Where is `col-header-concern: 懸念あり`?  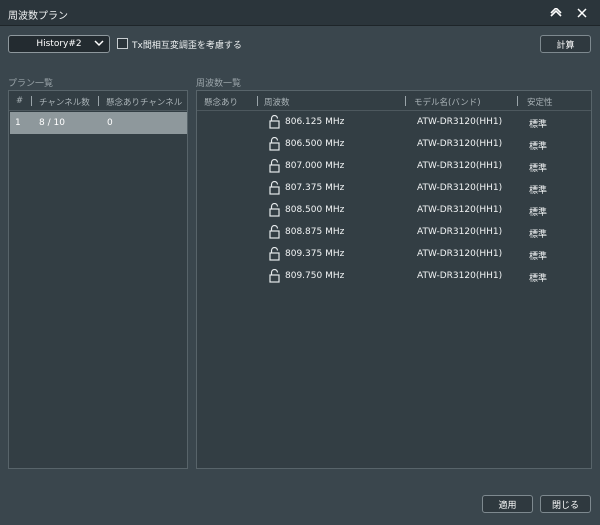
col-header-concern: 懸念あり is located at coordinates (221, 102).